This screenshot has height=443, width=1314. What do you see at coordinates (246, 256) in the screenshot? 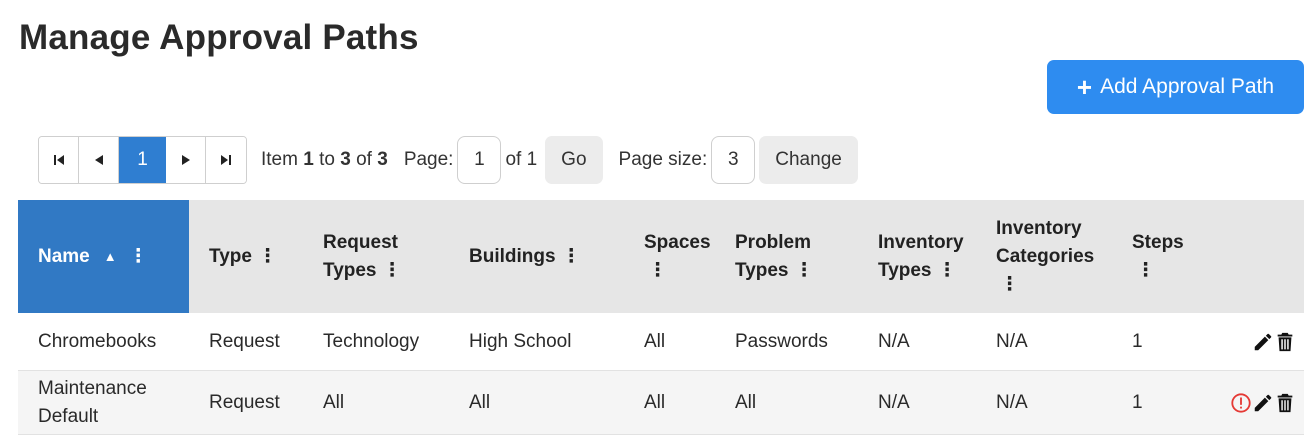
I see `column-header-type: Type ⋮` at bounding box center [246, 256].